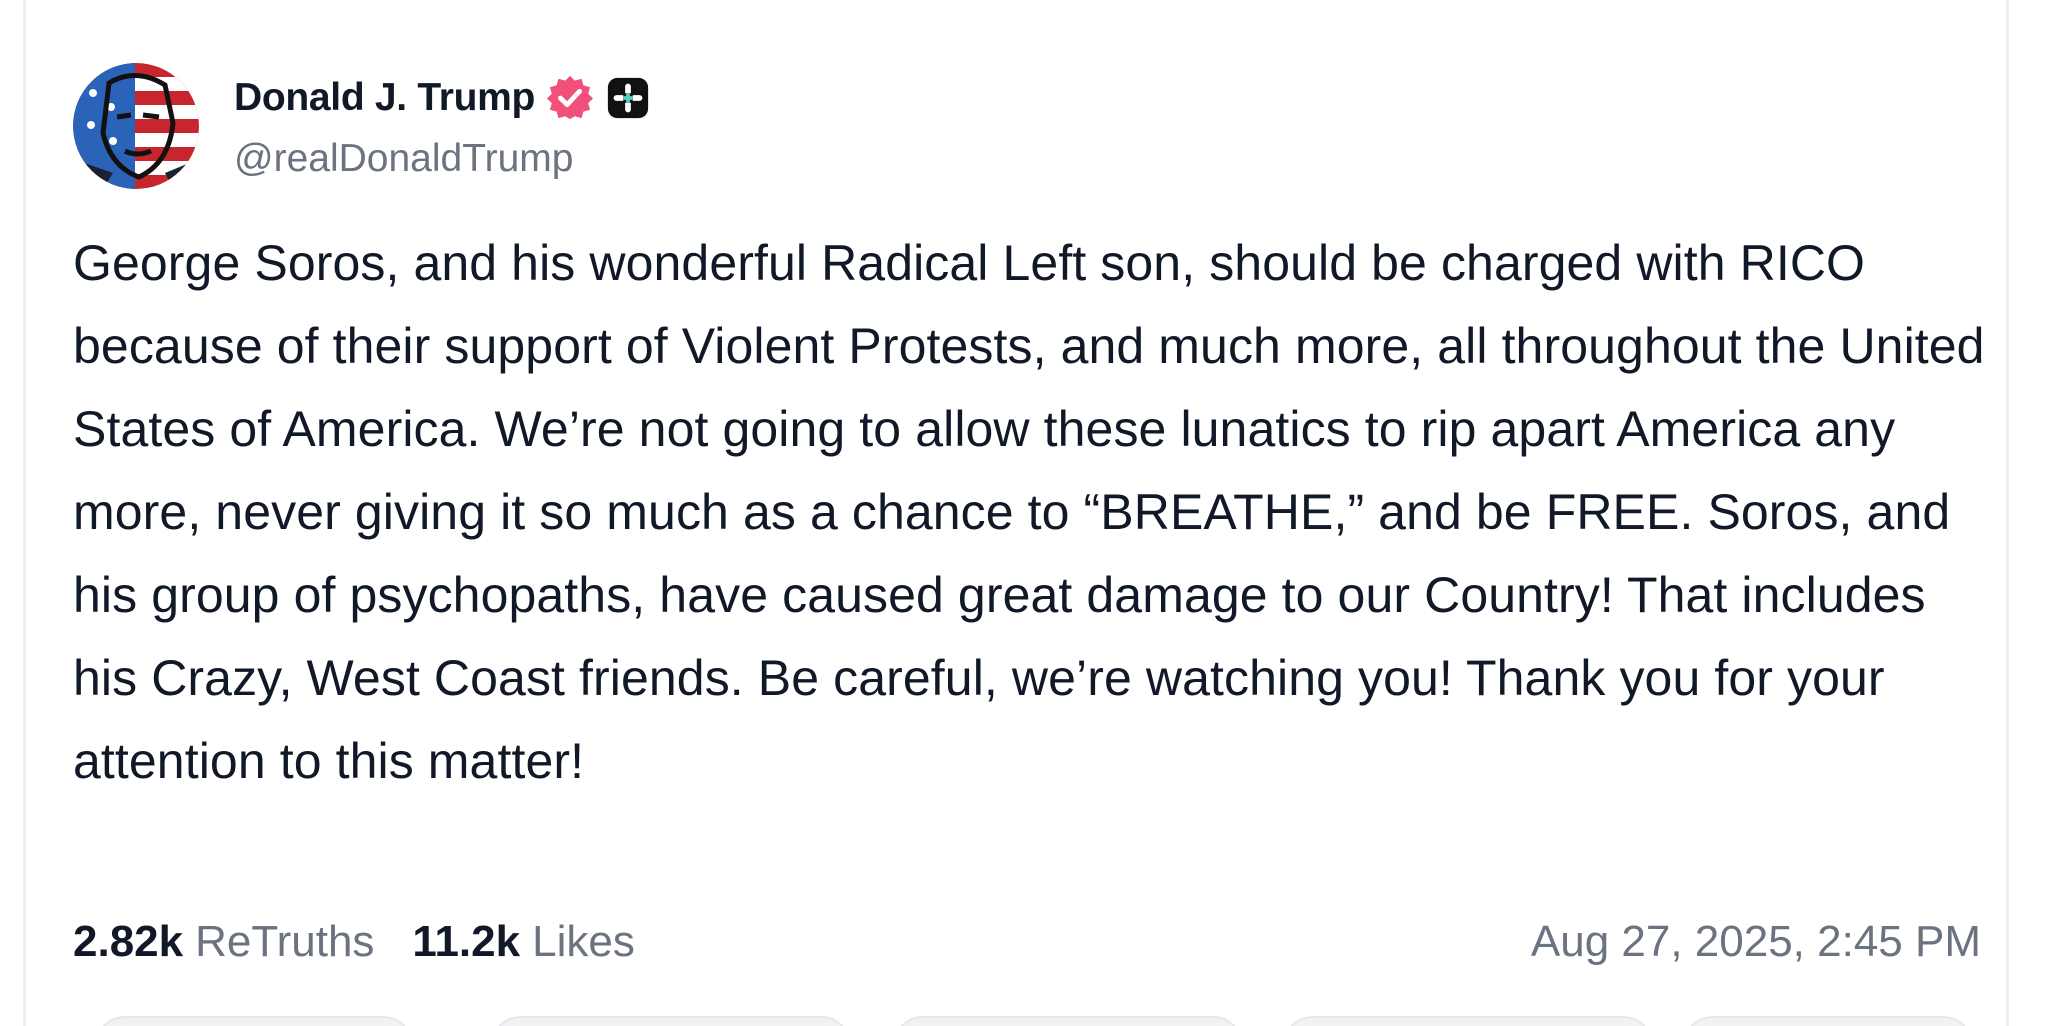 The width and height of the screenshot is (2048, 1026). What do you see at coordinates (403, 159) in the screenshot?
I see `author-handle: @realDonaldTrump` at bounding box center [403, 159].